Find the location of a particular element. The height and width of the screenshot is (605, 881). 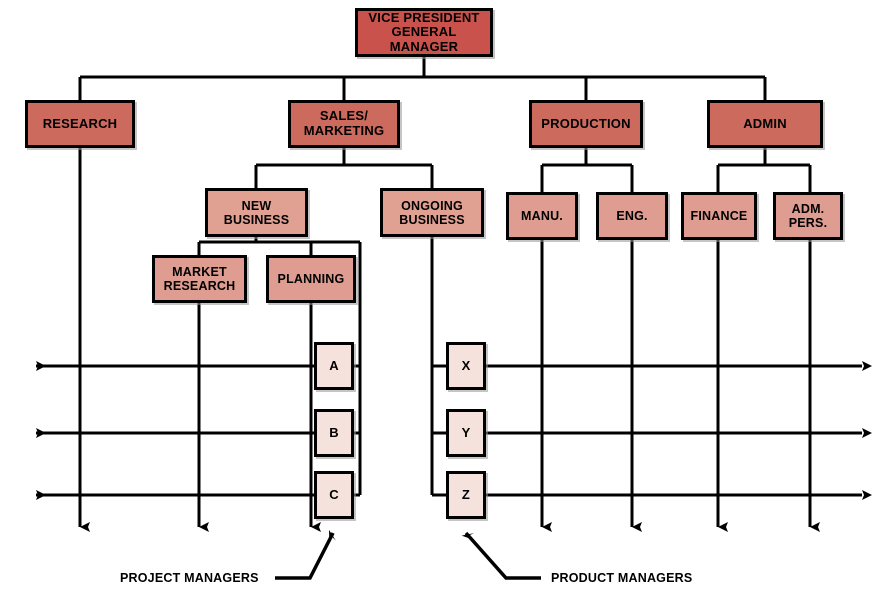

caption-product-managers: PRODUCT MANAGERS is located at coordinates (622, 578).